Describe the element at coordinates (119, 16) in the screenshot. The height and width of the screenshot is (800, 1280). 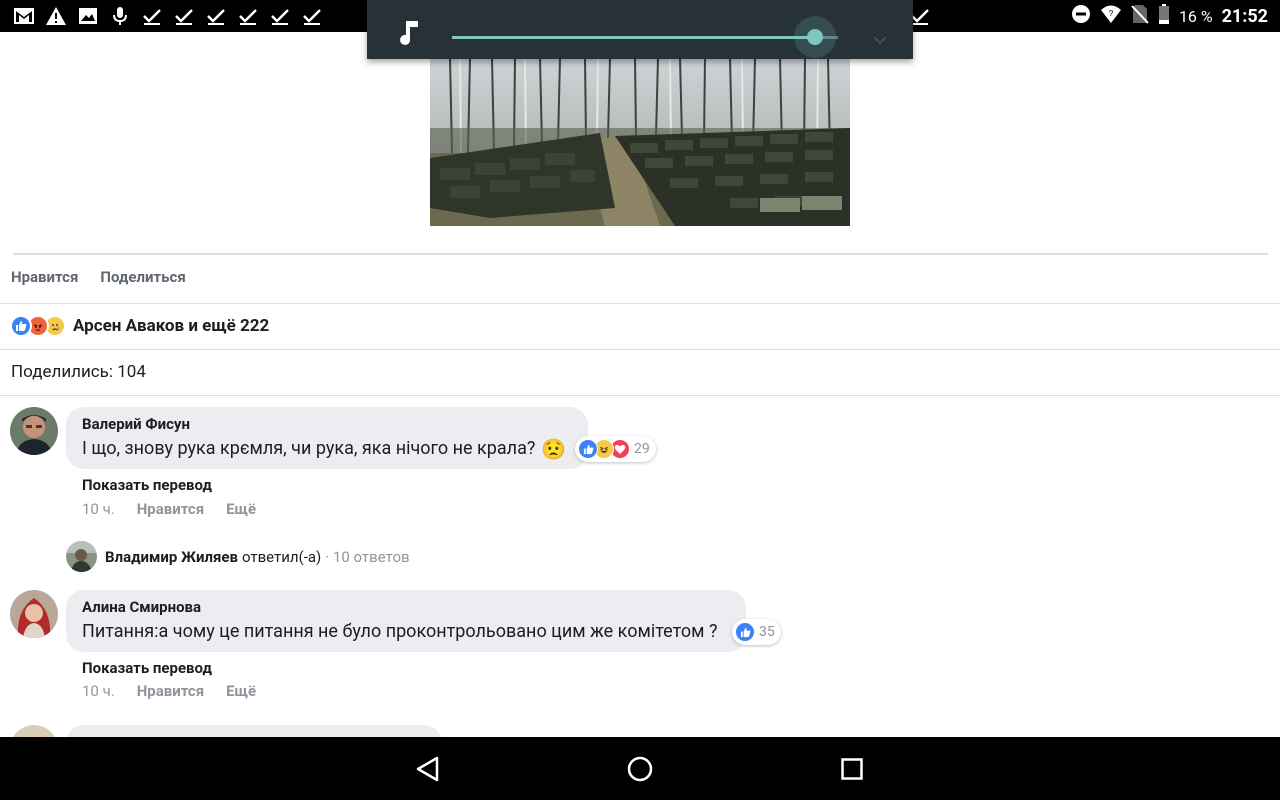
I see `mic-icon` at that location.